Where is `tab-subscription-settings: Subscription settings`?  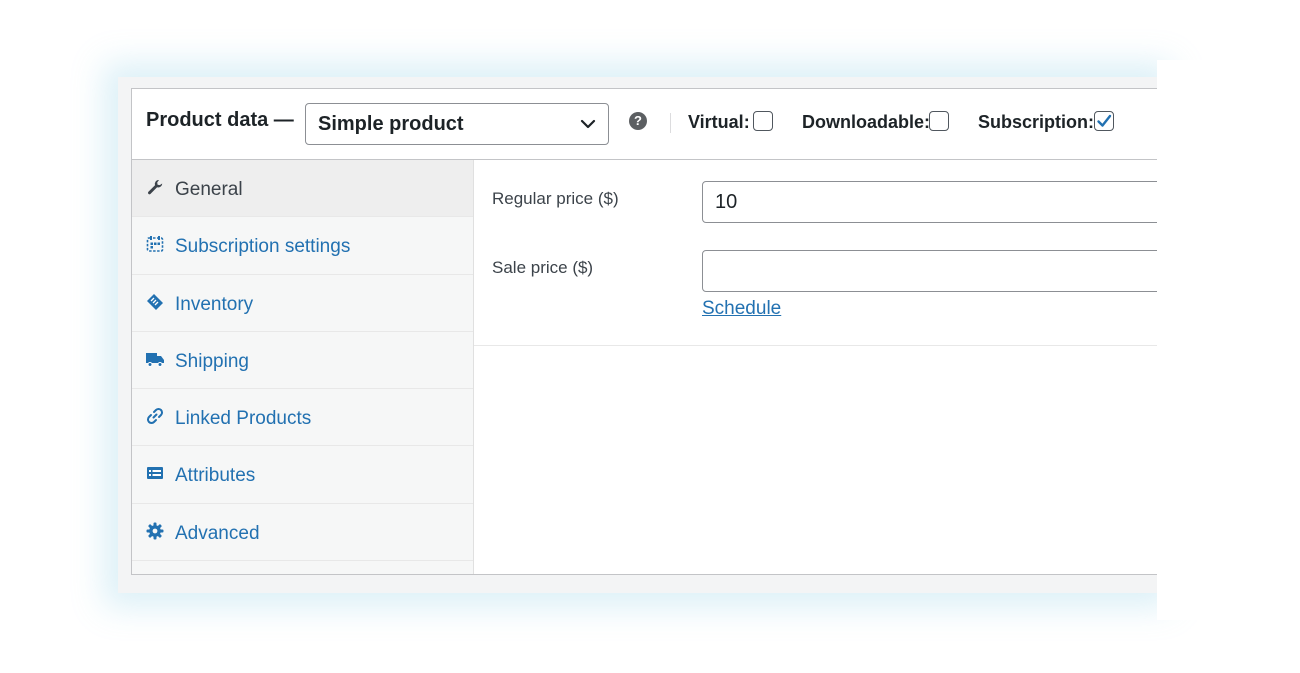
tab-subscription-settings: Subscription settings is located at coordinates (302, 246).